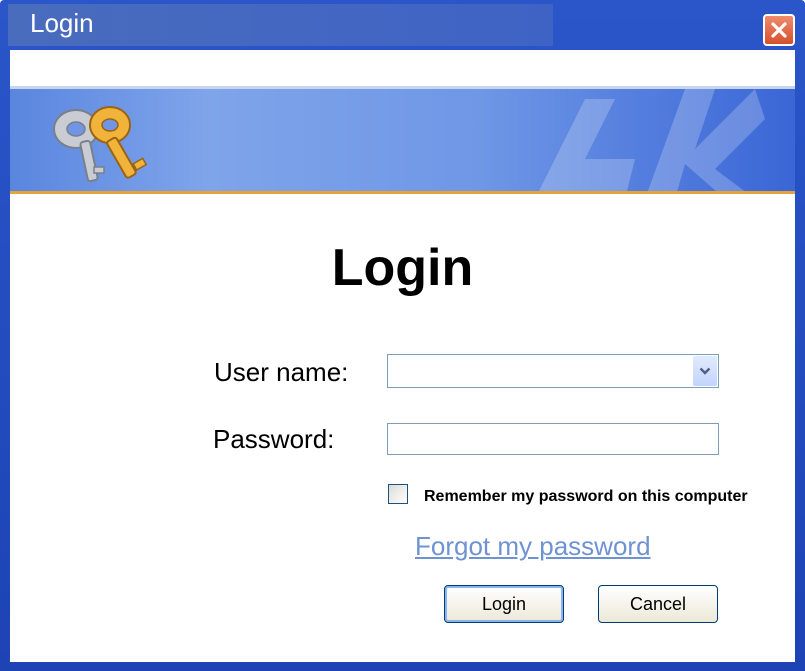 This screenshot has width=805, height=671. Describe the element at coordinates (658, 604) in the screenshot. I see `cancel-button: Cancel` at that location.